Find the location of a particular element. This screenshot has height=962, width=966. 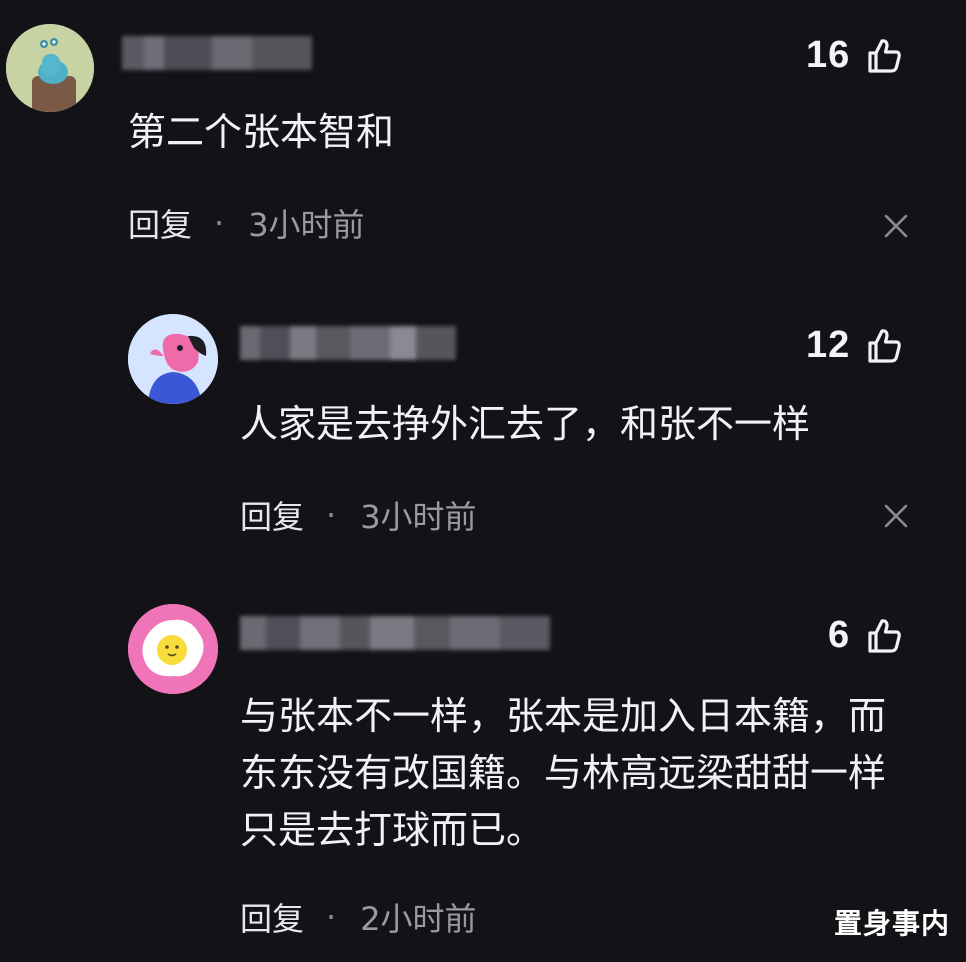

like-count: 16 is located at coordinates (828, 55).